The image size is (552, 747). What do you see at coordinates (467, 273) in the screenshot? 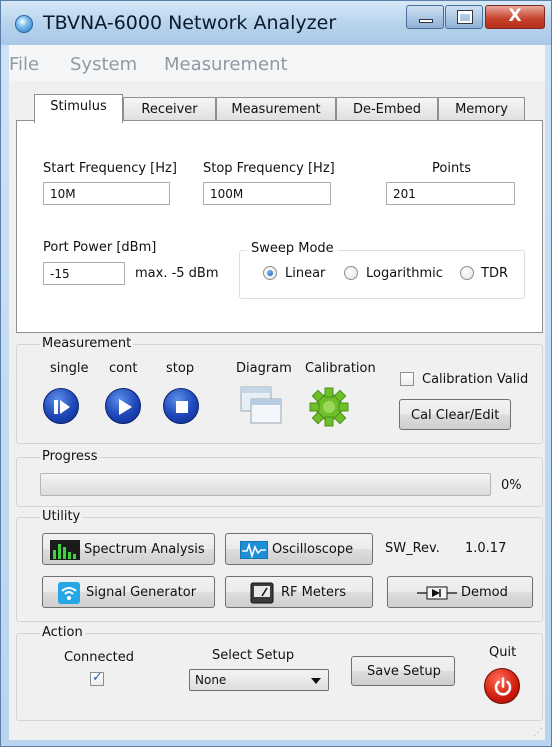
I see `sweep-tdr-radio` at bounding box center [467, 273].